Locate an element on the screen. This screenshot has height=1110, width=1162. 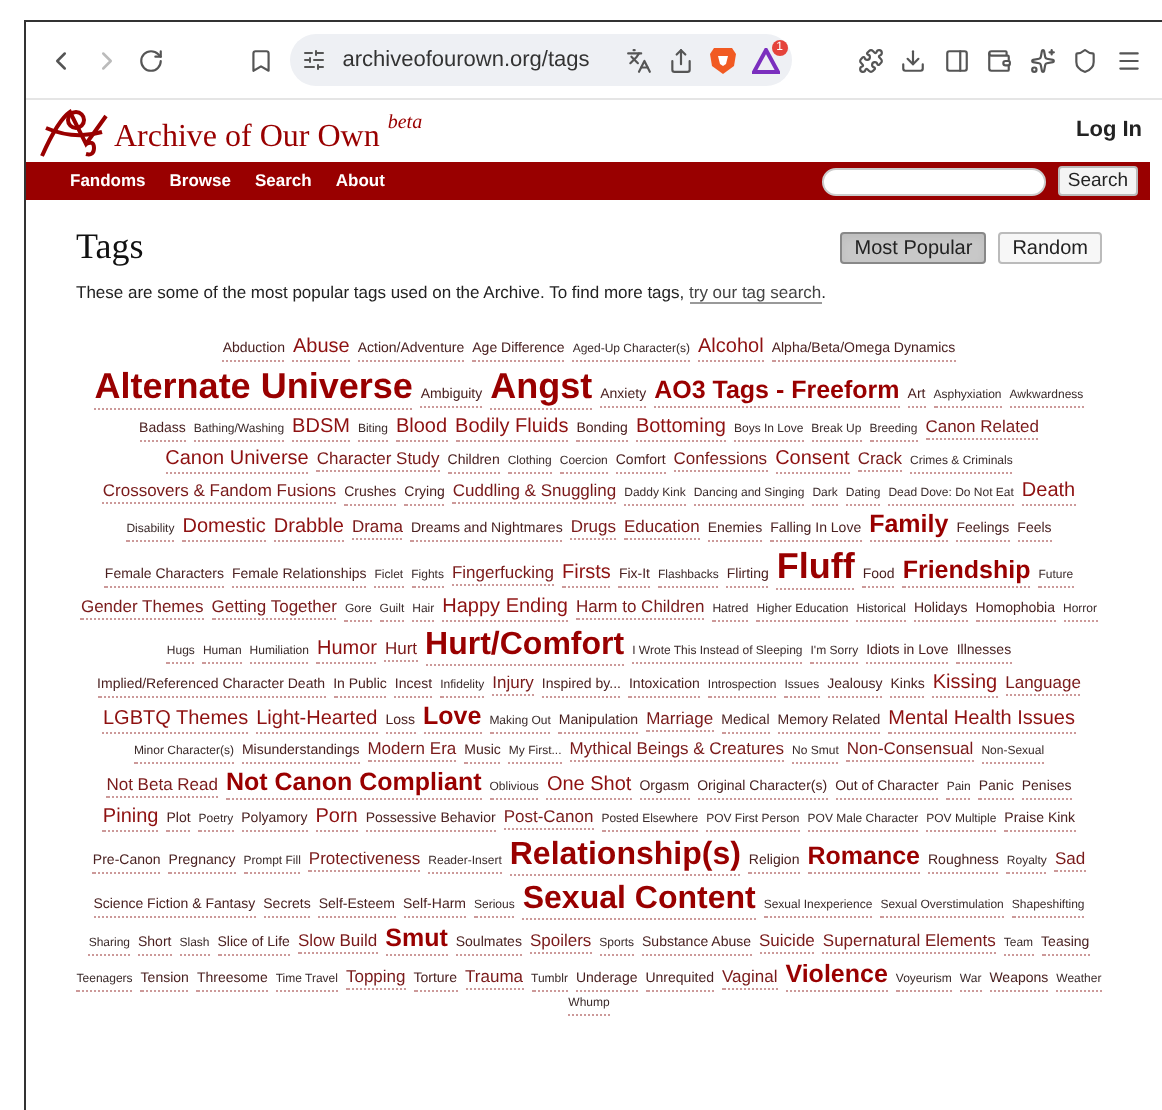
tag-link: Cuddling & Snuggling is located at coordinates (534, 491).